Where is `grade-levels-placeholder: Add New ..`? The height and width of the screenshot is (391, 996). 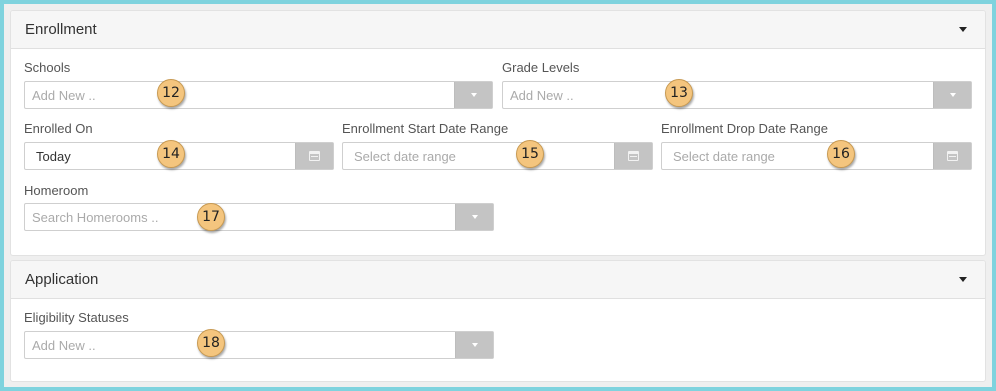 grade-levels-placeholder: Add New .. is located at coordinates (718, 95).